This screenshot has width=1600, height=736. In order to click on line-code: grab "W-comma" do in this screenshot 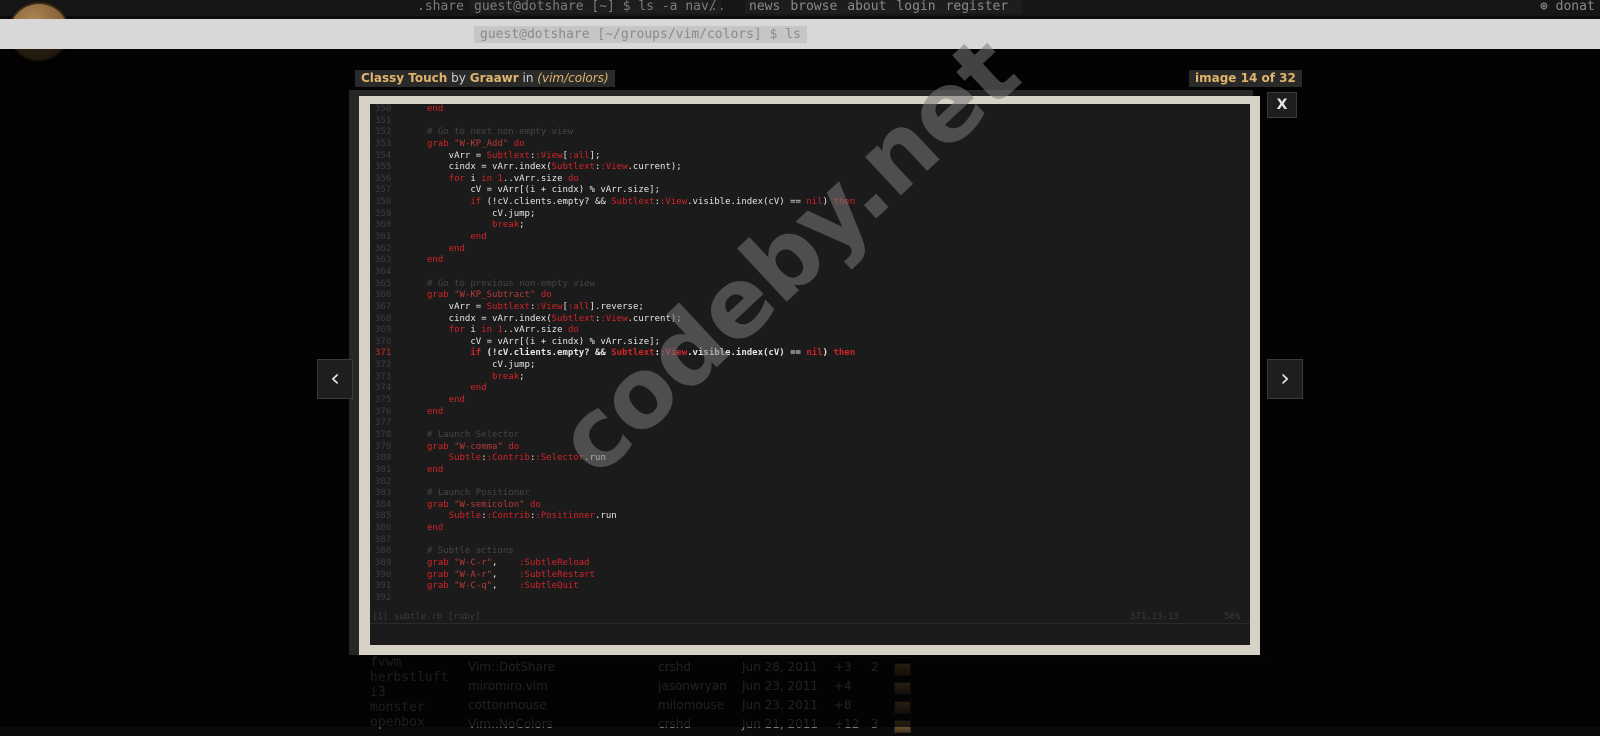, I will do `click(473, 446)`.